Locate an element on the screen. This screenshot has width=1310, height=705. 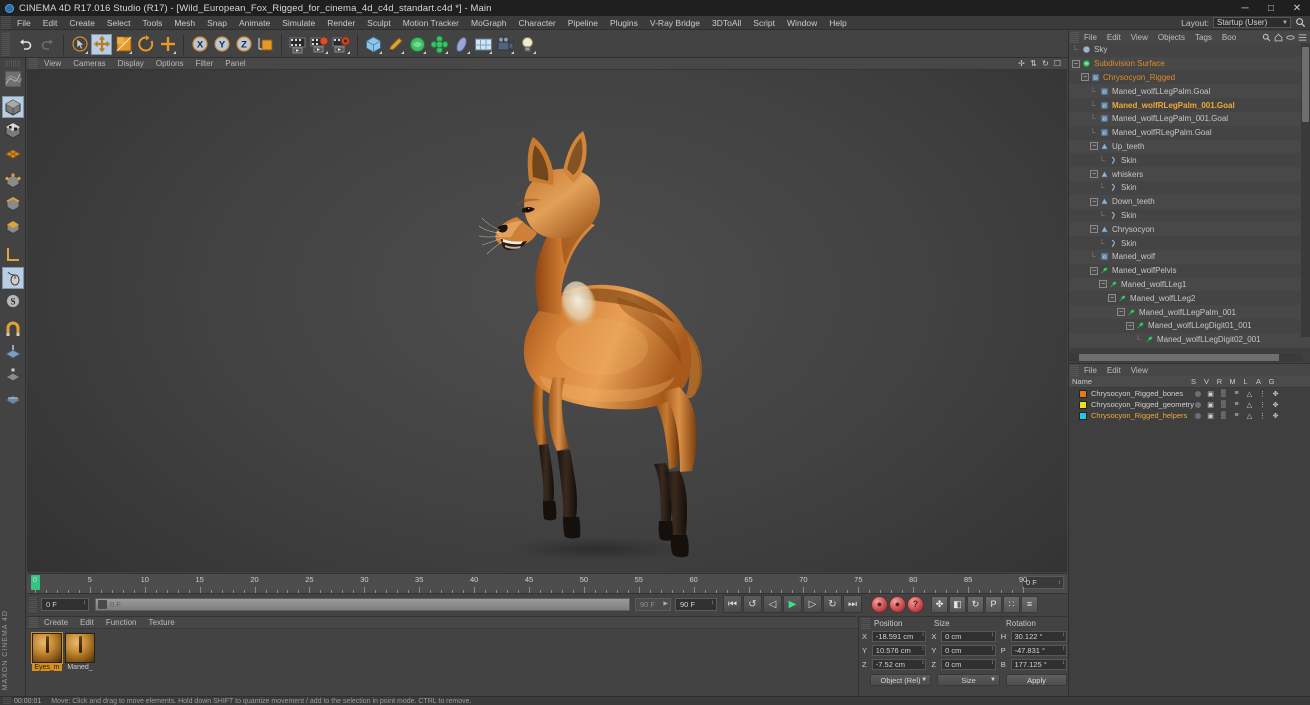
object-menu-tags: Tags is located at coordinates (1203, 37).